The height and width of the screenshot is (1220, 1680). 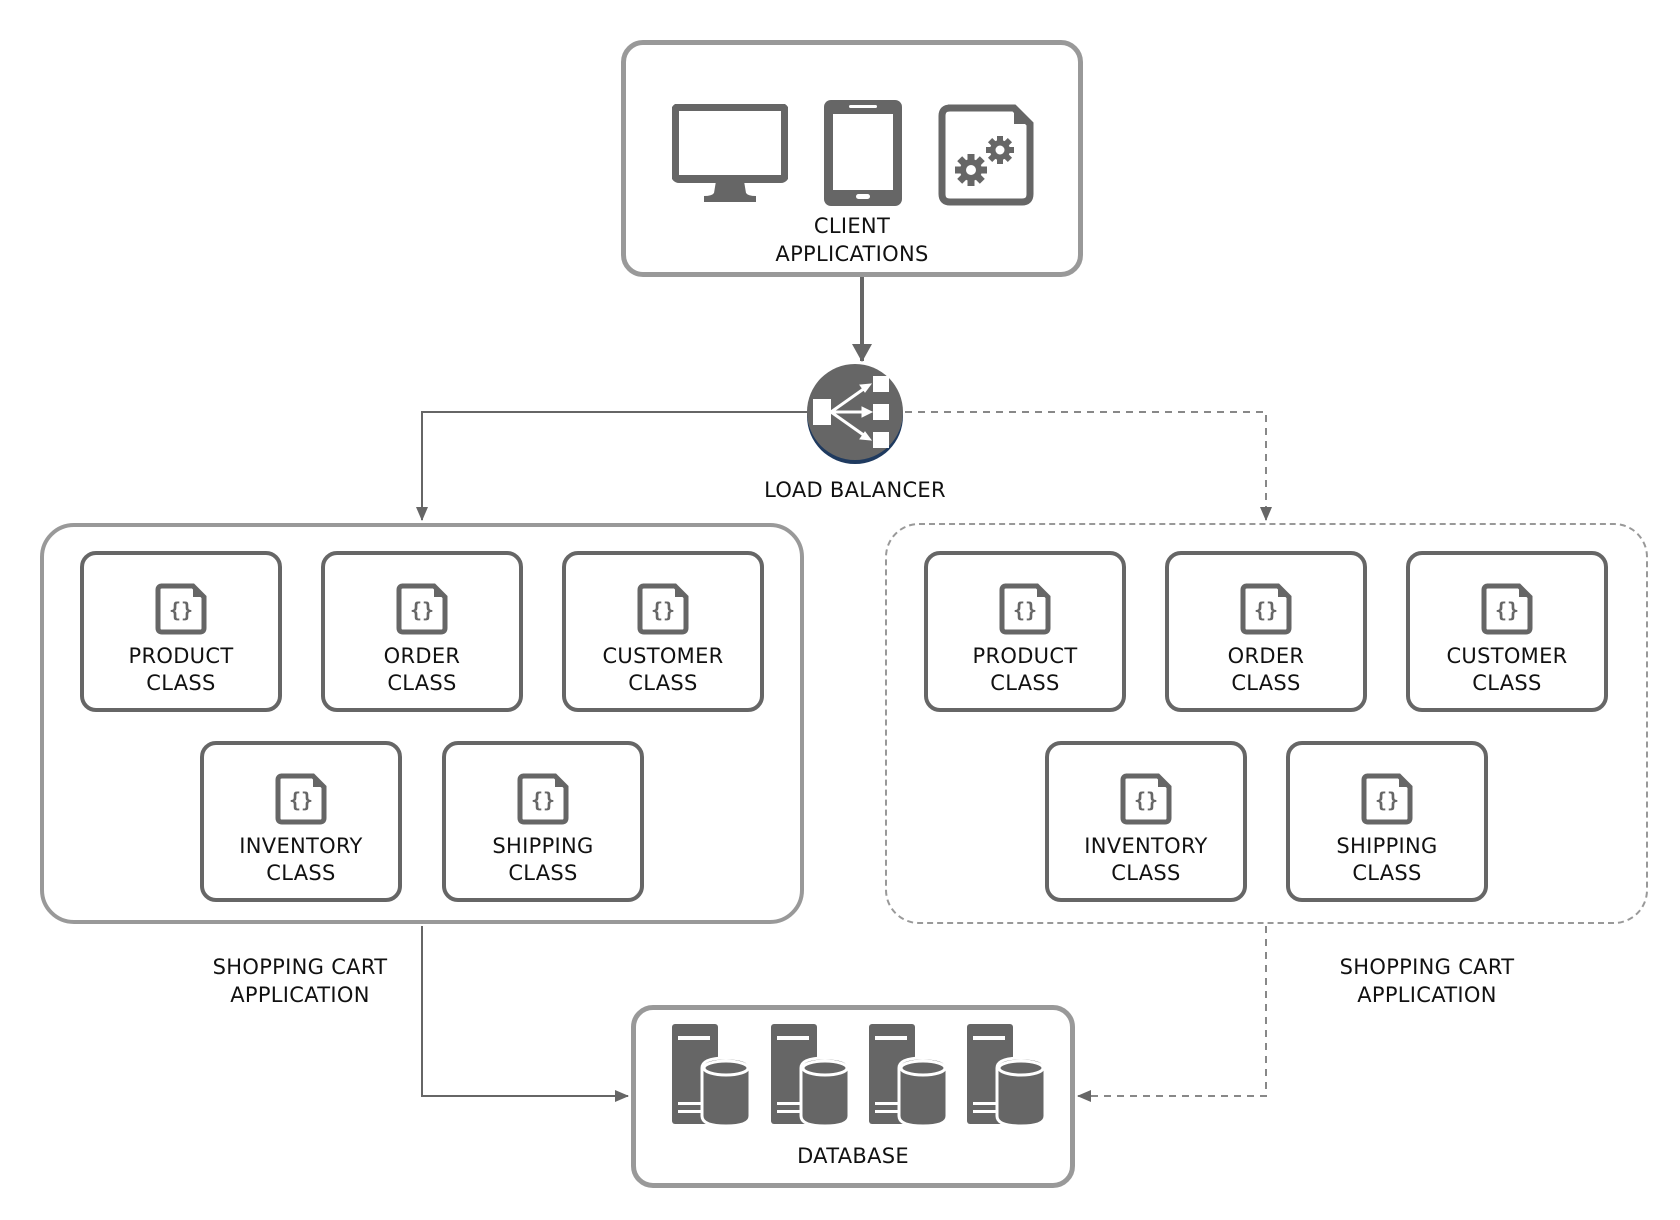 What do you see at coordinates (863, 153) in the screenshot?
I see `tablet-icon` at bounding box center [863, 153].